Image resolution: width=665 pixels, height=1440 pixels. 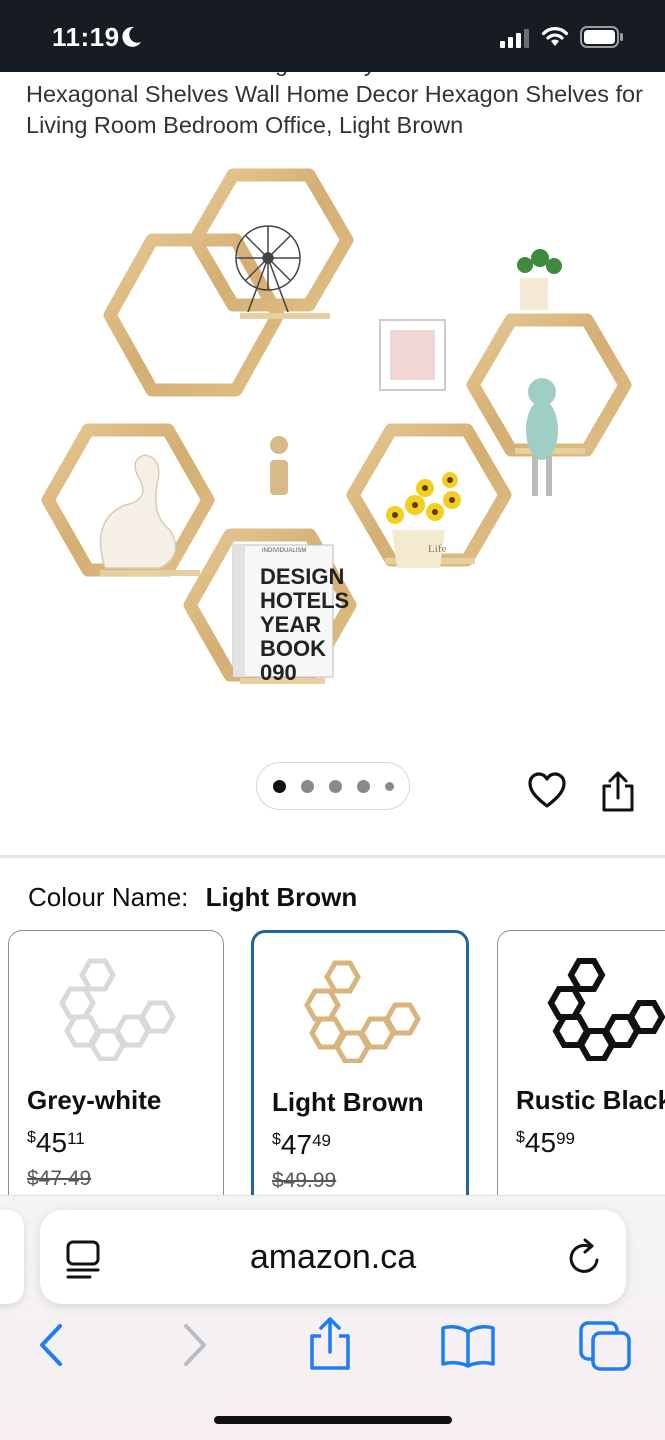 I want to click on book-text-5: 090, so click(x=278, y=672).